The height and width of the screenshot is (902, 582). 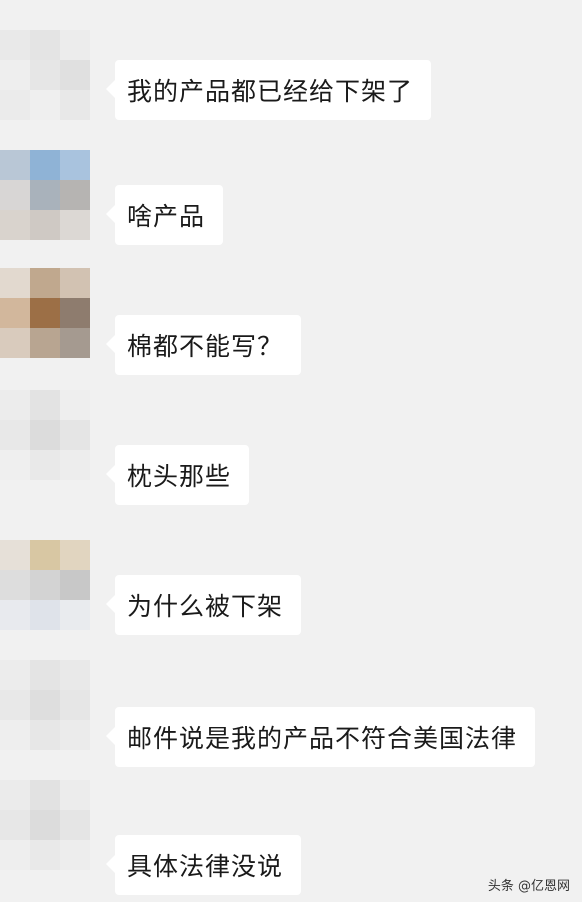 What do you see at coordinates (177, 475) in the screenshot?
I see `message-bubble: 枕头那些` at bounding box center [177, 475].